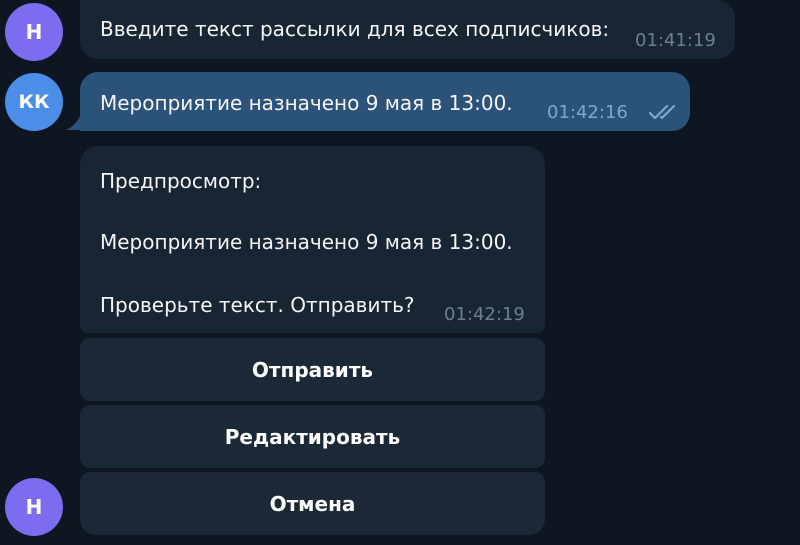  What do you see at coordinates (257, 305) in the screenshot?
I see `preview-question: Проверьте текст. Отправить?` at bounding box center [257, 305].